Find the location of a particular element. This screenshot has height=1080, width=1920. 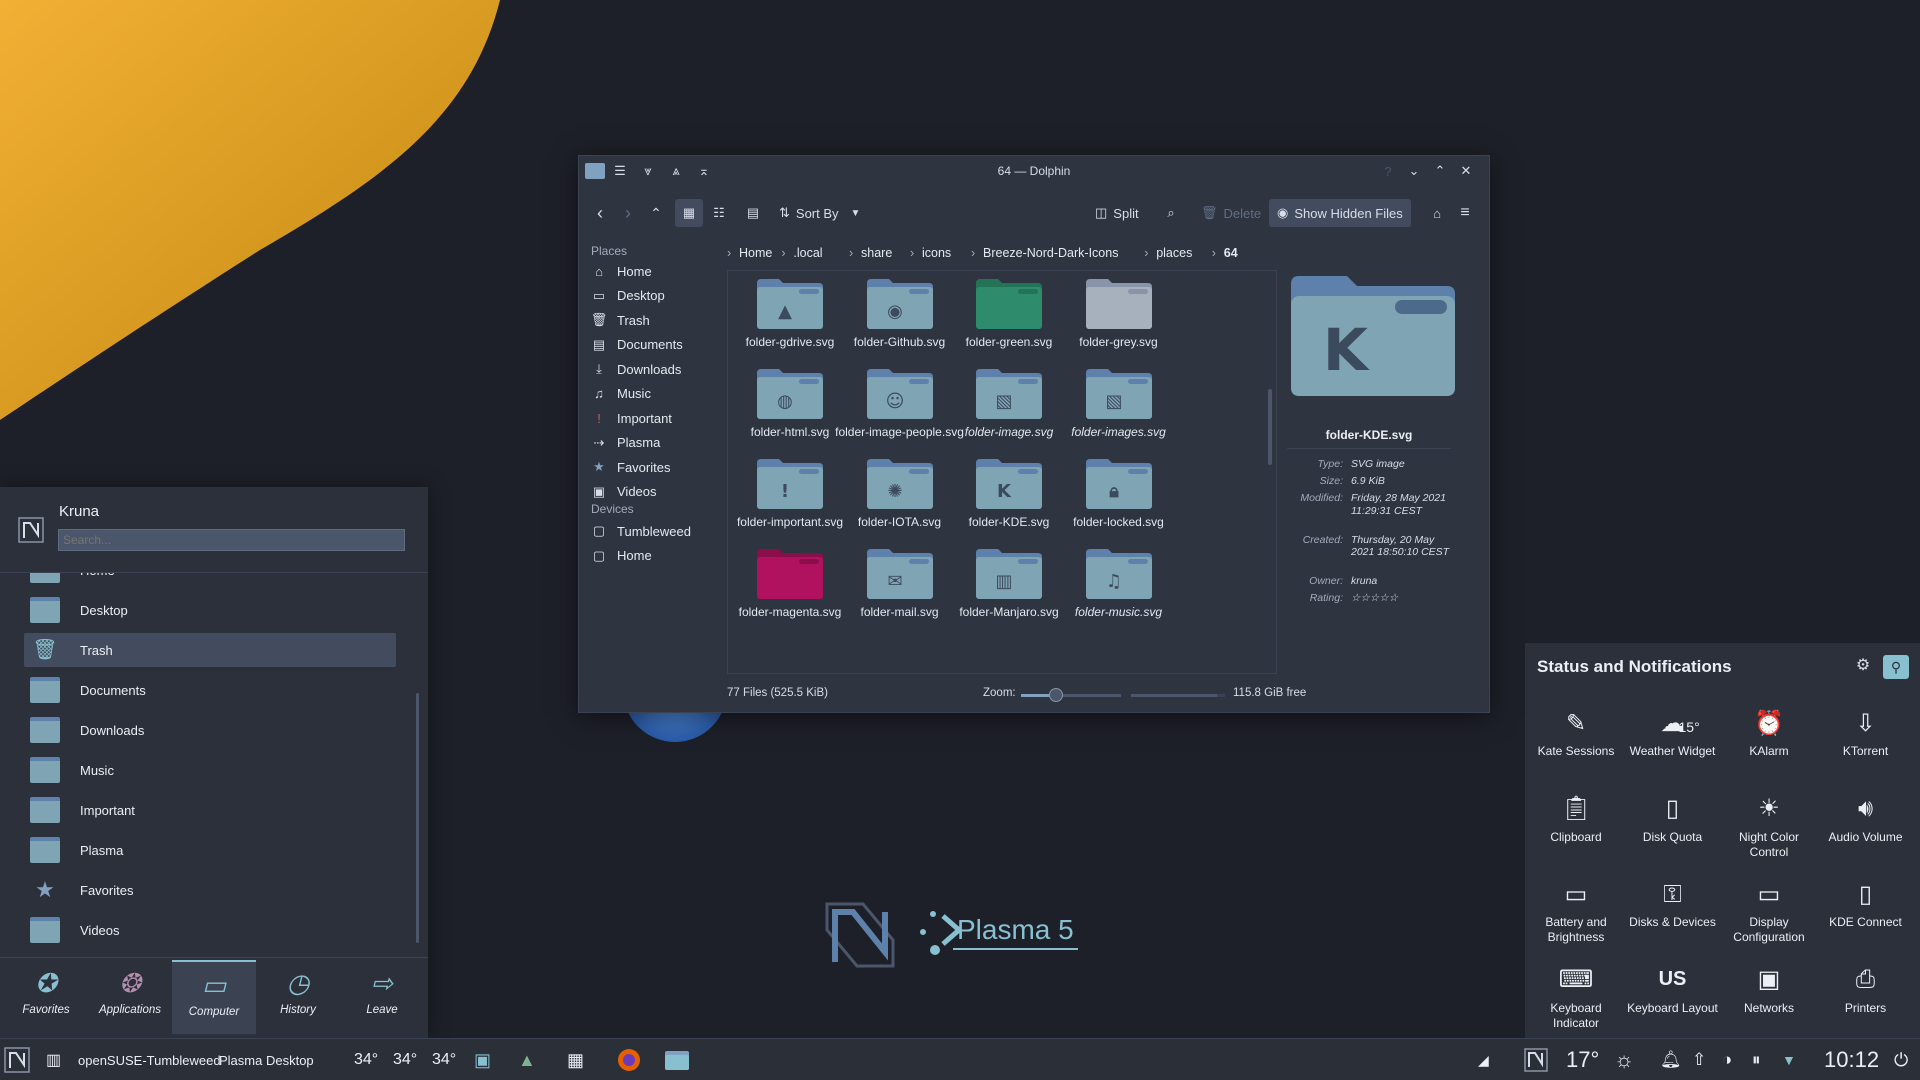

maximize-icon: ⌃ is located at coordinates (1440, 171).